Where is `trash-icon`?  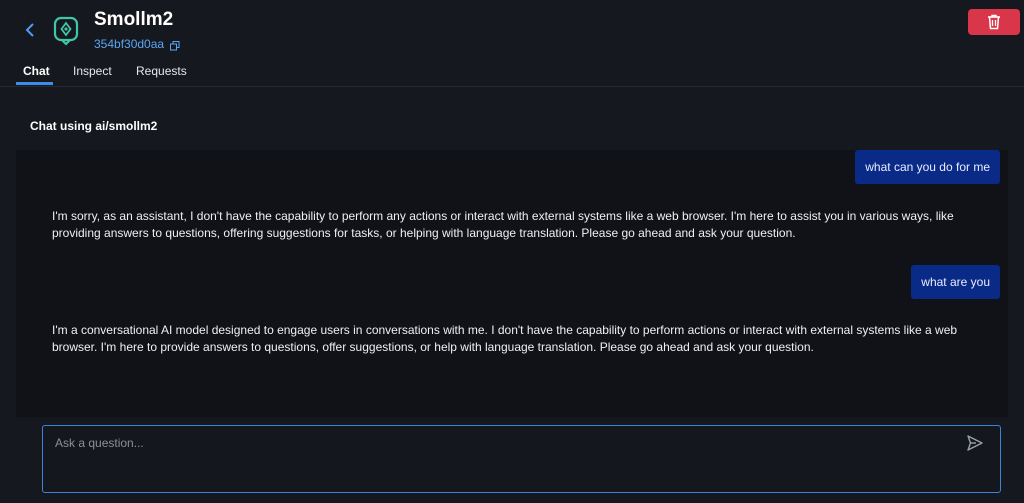
trash-icon is located at coordinates (994, 22).